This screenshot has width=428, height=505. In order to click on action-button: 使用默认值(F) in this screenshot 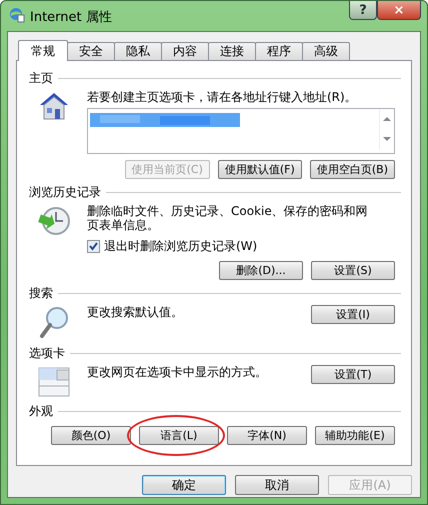, I will do `click(260, 169)`.